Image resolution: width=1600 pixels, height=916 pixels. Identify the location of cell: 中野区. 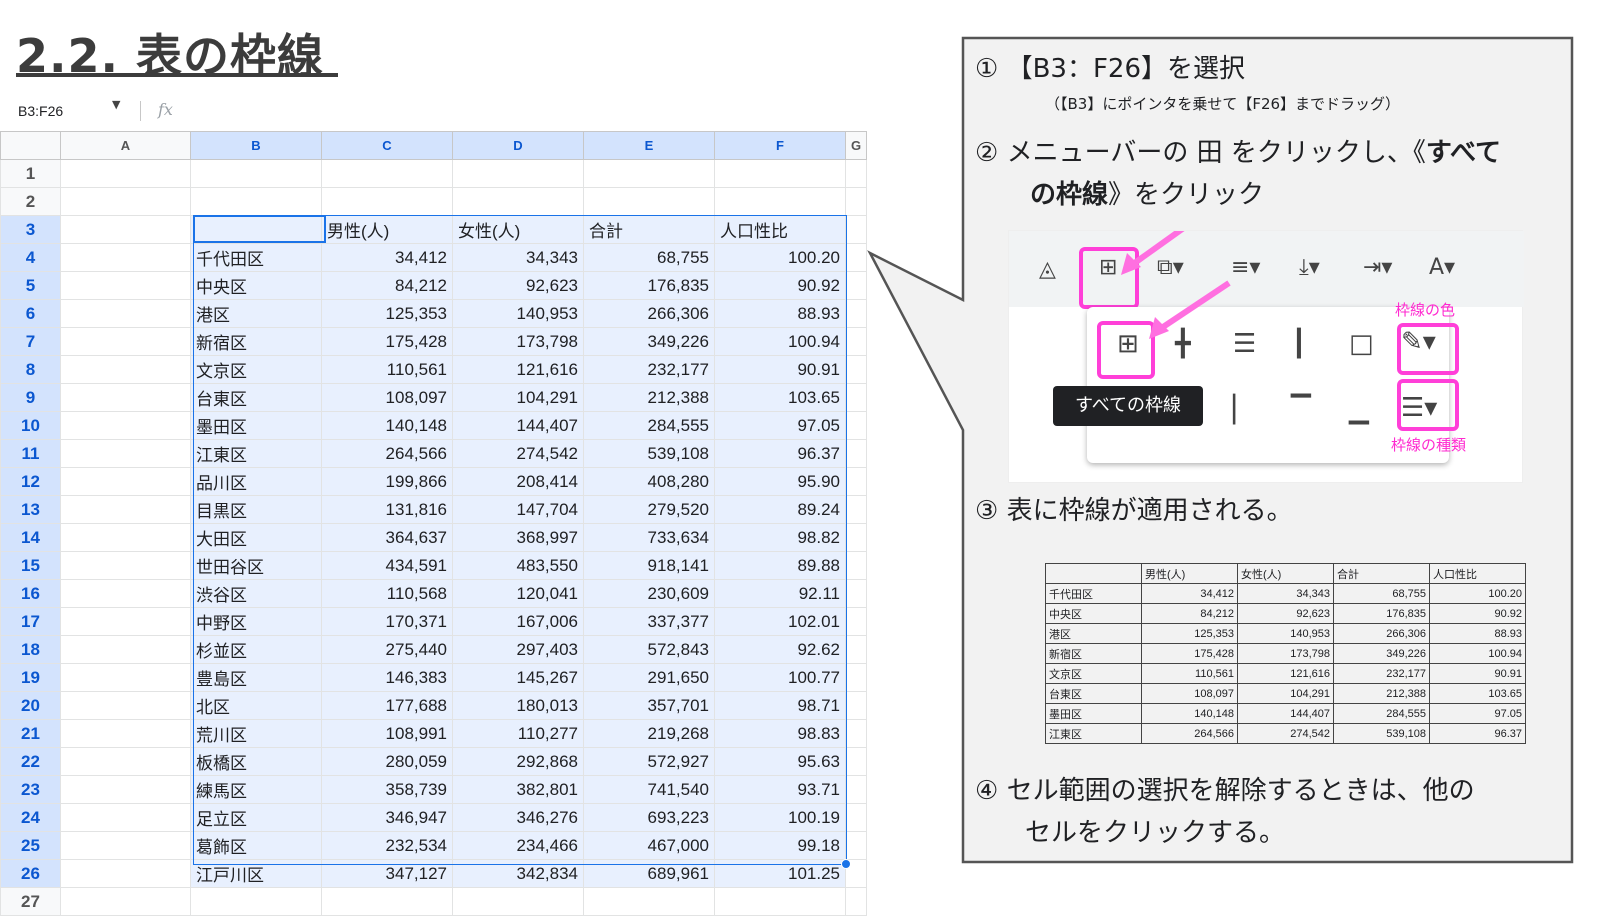
(256, 621).